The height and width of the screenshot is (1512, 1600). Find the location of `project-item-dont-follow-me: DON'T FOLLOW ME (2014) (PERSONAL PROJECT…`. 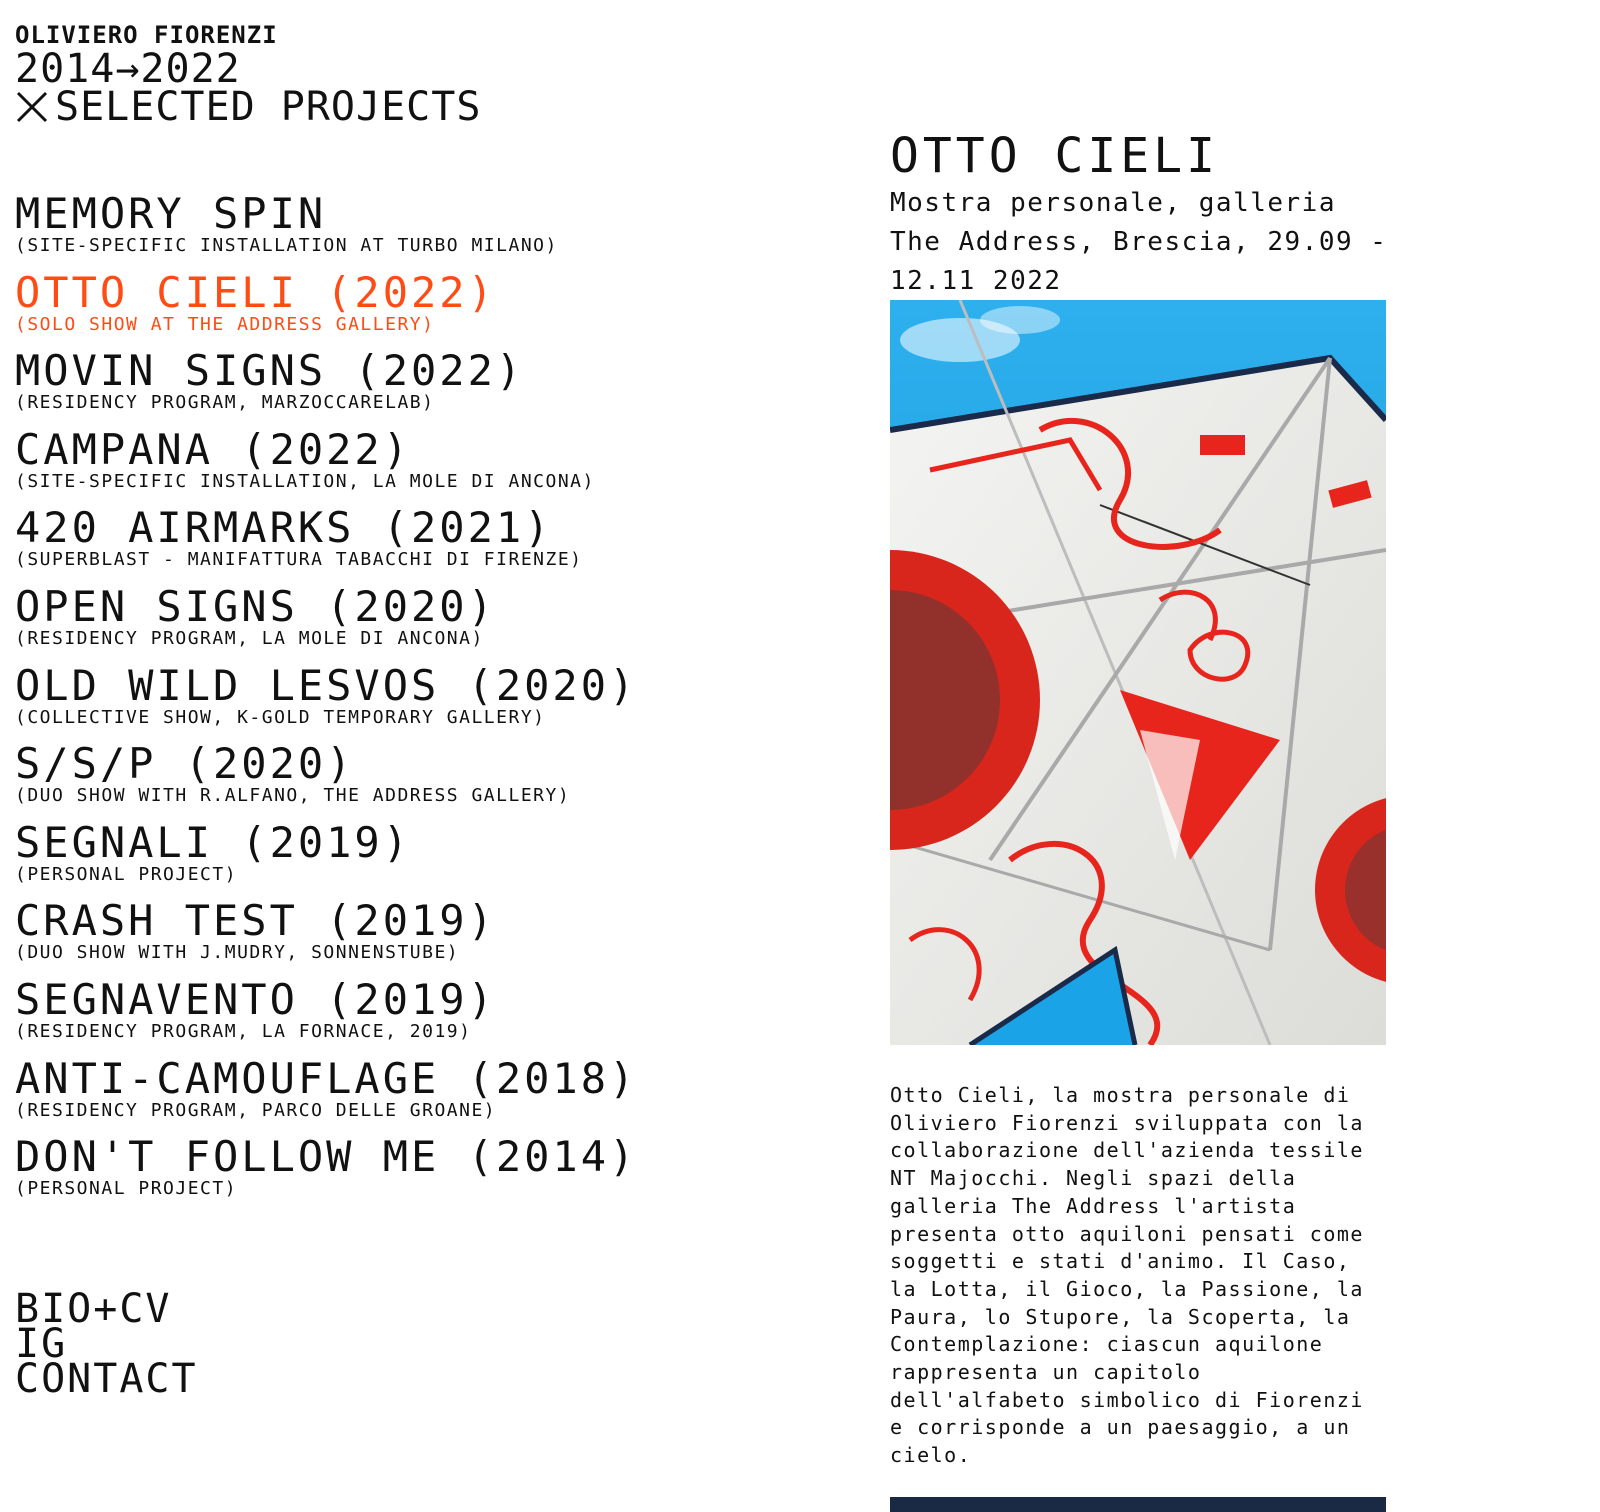

project-item-dont-follow-me: DON'T FOLLOW ME (2014) (PERSONAL PROJECT… is located at coordinates (425, 1174).